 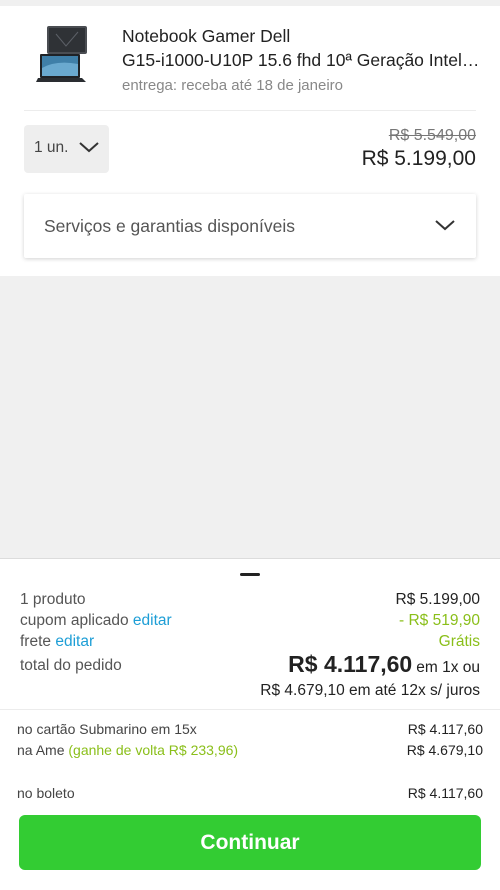 I want to click on payment-option-label: na Ame, so click(x=41, y=750).